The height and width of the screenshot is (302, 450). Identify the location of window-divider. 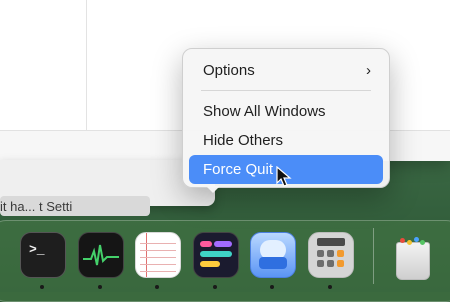
(86, 65).